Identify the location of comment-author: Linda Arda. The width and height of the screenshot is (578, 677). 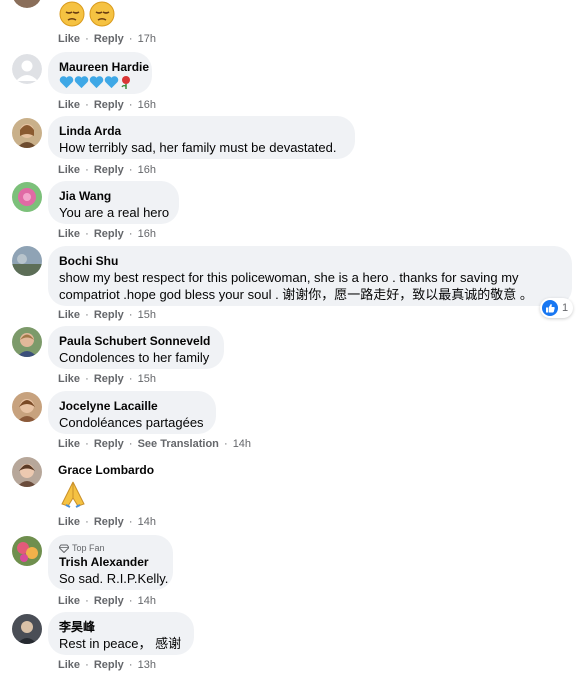
(201, 131).